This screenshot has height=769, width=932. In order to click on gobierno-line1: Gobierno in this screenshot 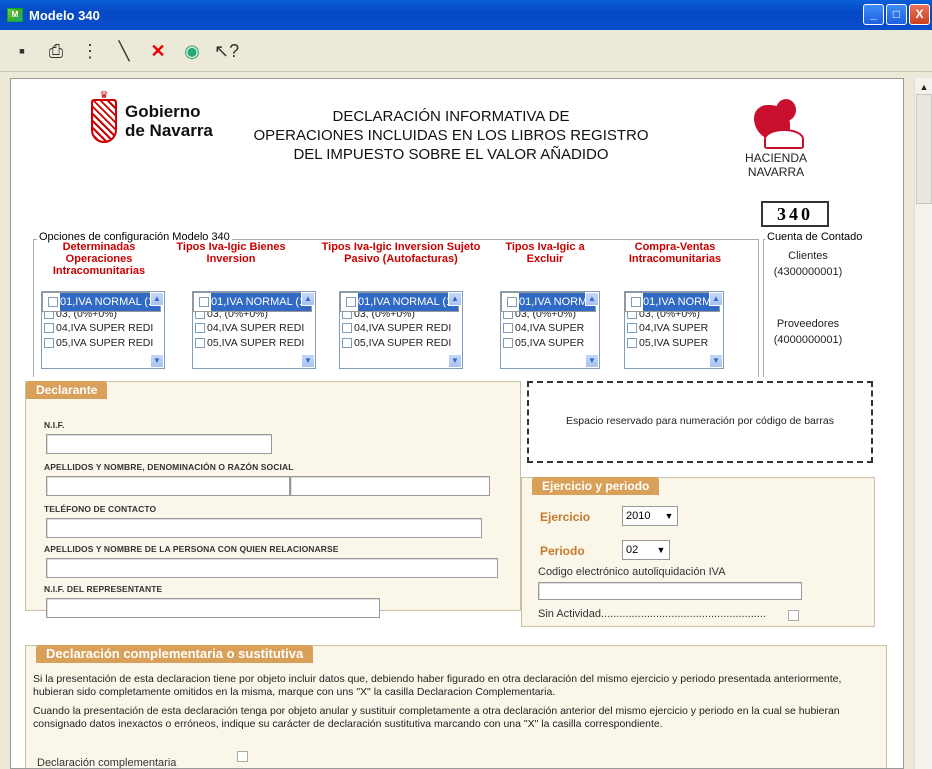, I will do `click(163, 111)`.